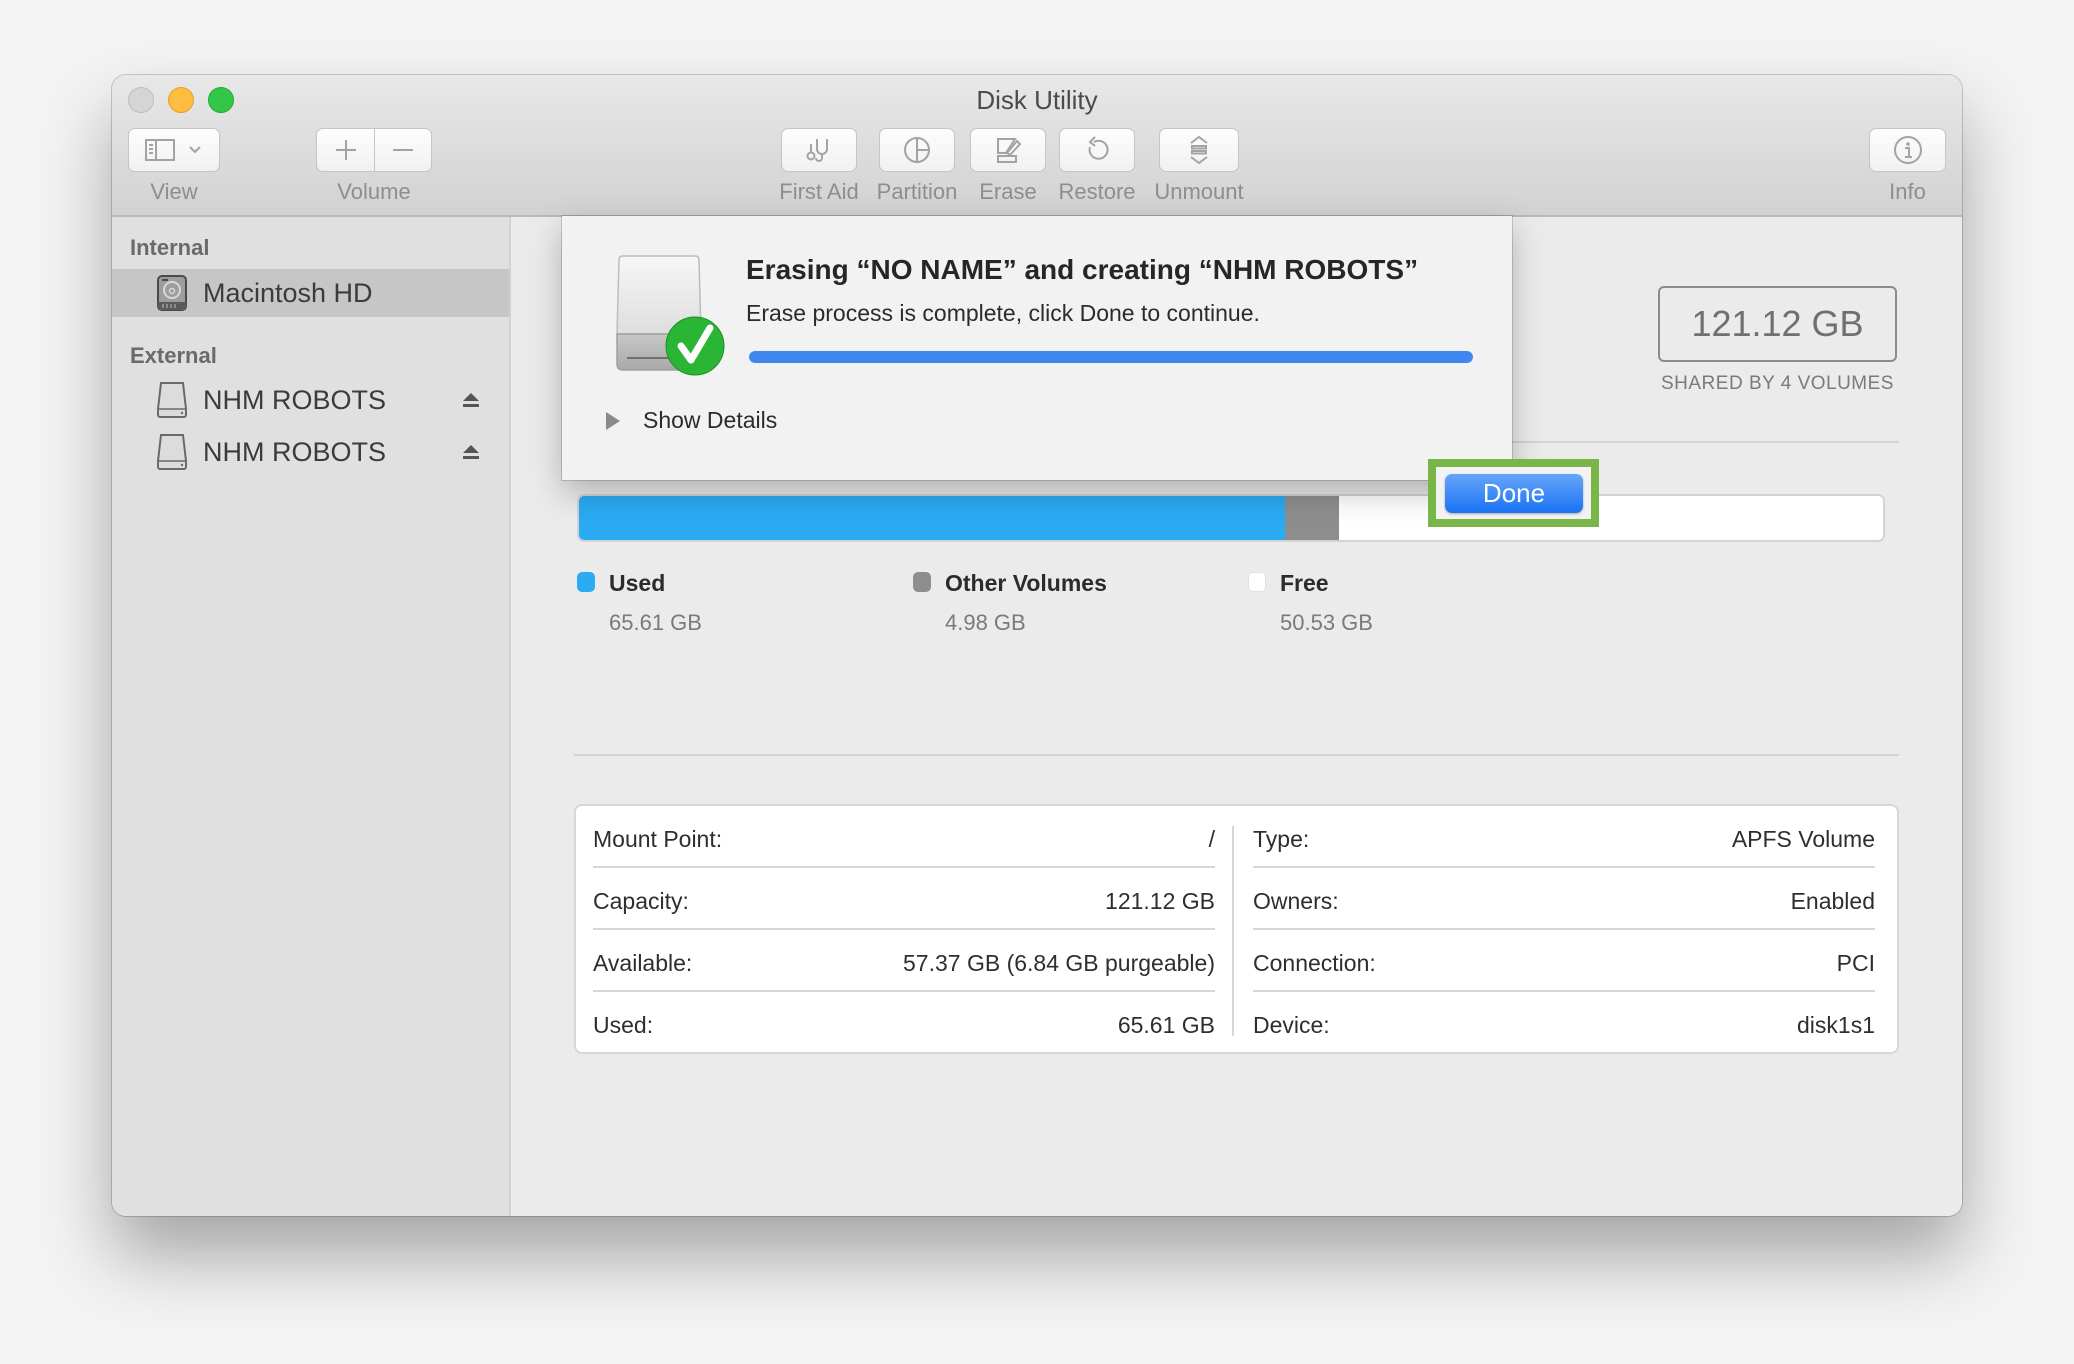 The width and height of the screenshot is (2074, 1364). What do you see at coordinates (904, 837) in the screenshot?
I see `info-row: Mount Point: /` at bounding box center [904, 837].